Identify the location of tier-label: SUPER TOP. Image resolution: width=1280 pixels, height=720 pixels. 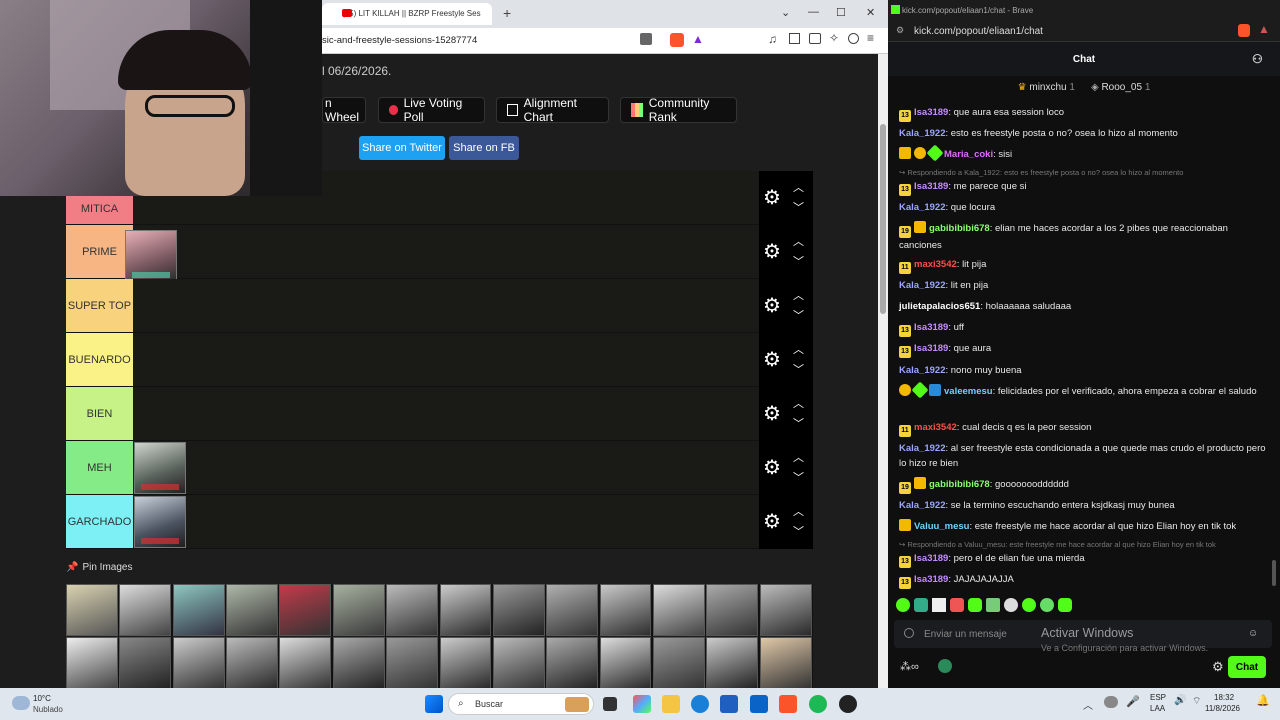
(99, 305).